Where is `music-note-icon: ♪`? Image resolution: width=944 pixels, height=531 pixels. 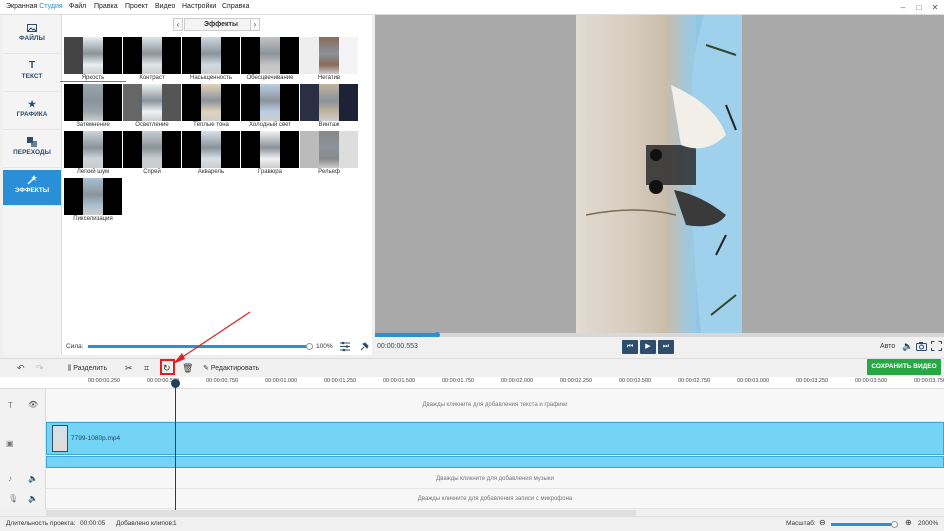 music-note-icon: ♪ is located at coordinates (10, 478).